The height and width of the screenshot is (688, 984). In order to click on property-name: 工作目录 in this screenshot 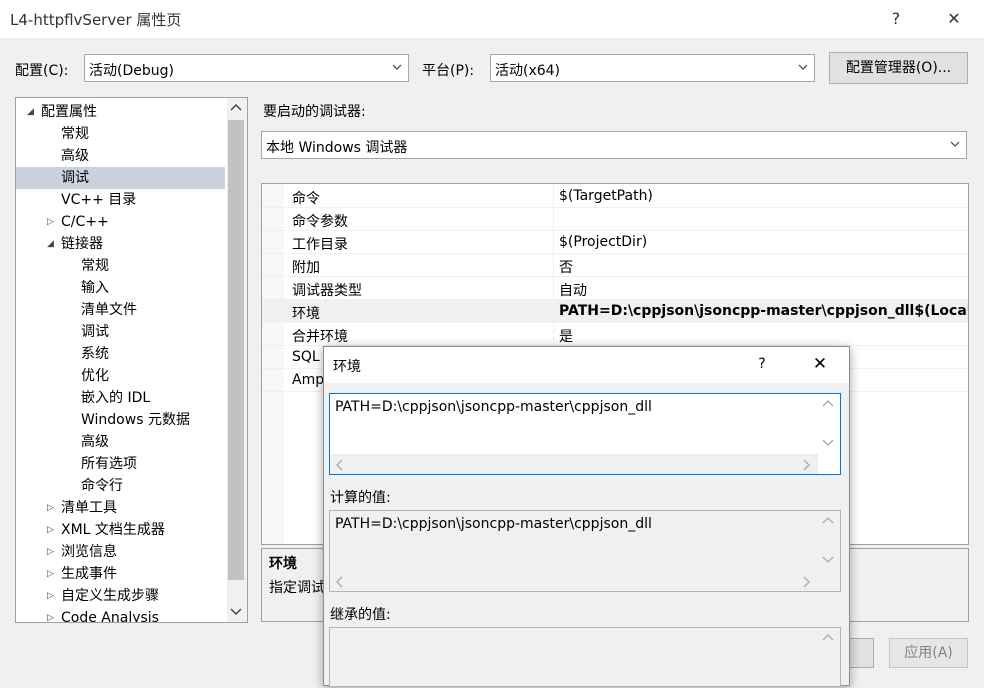, I will do `click(320, 245)`.